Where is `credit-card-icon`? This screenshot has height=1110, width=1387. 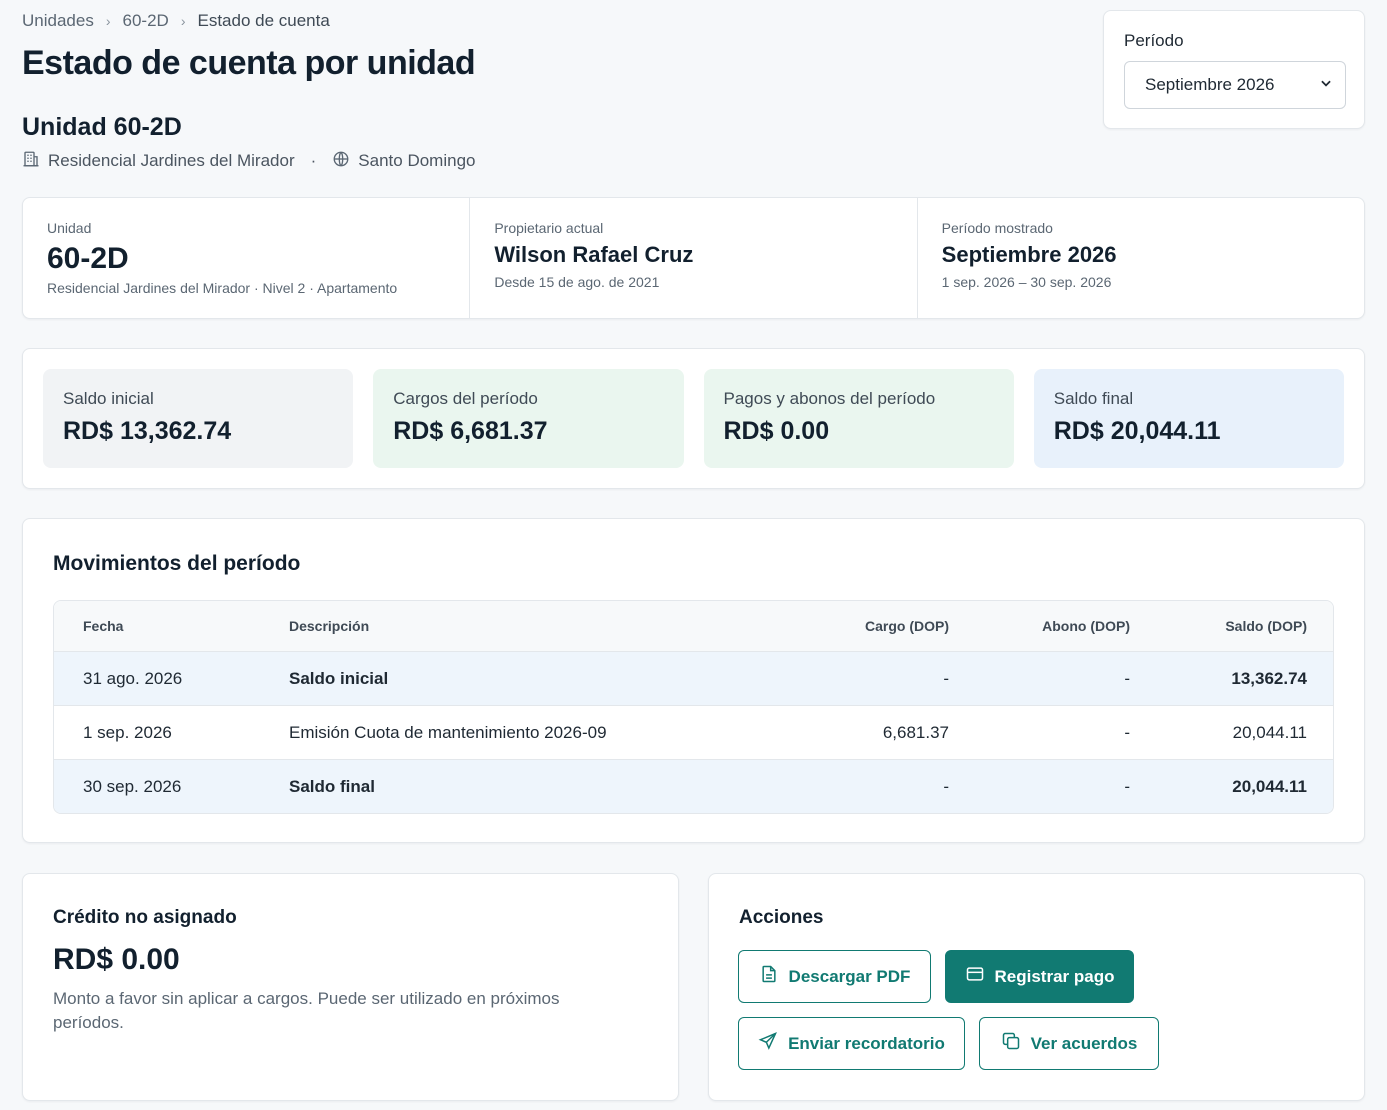
credit-card-icon is located at coordinates (975, 976).